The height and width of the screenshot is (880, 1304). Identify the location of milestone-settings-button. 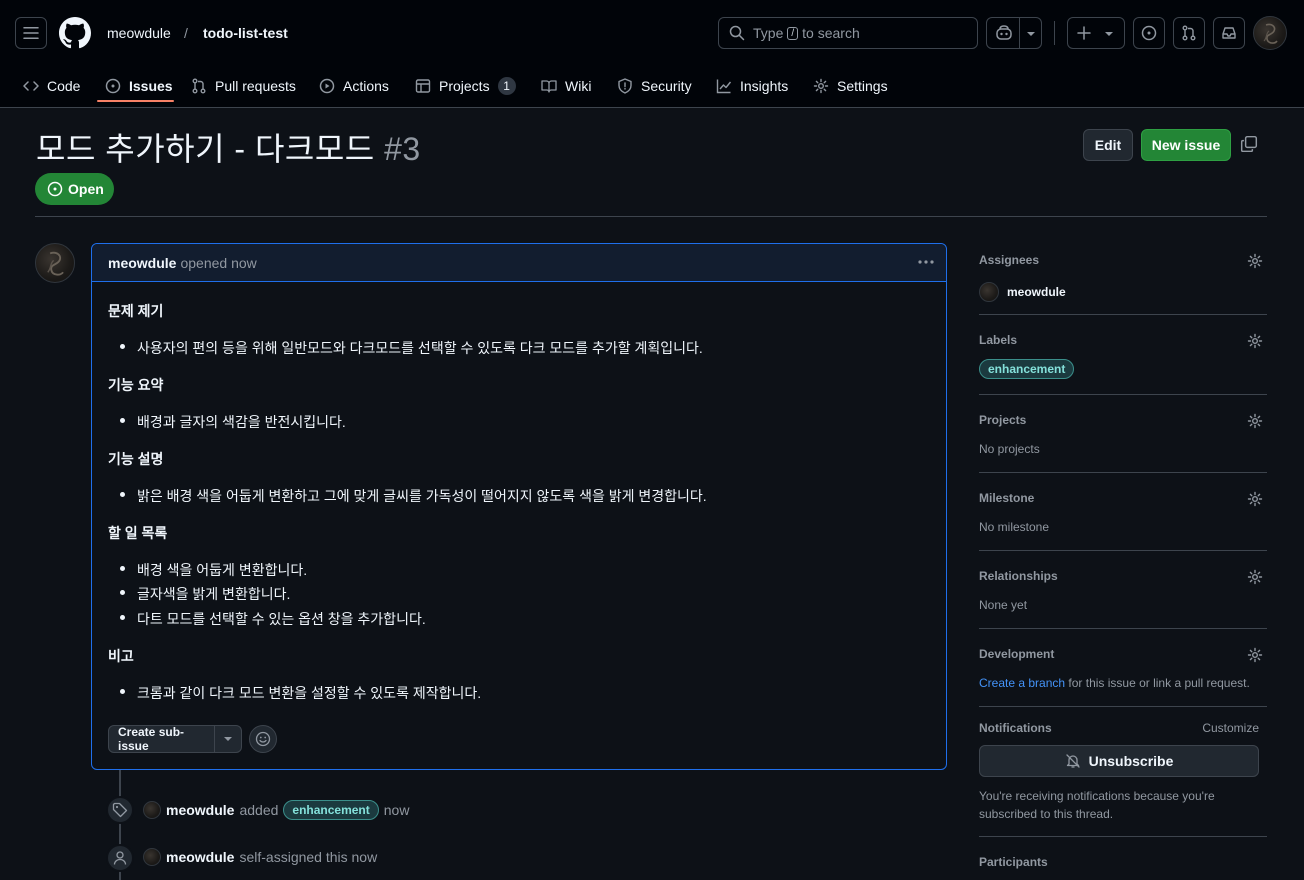
(1255, 499).